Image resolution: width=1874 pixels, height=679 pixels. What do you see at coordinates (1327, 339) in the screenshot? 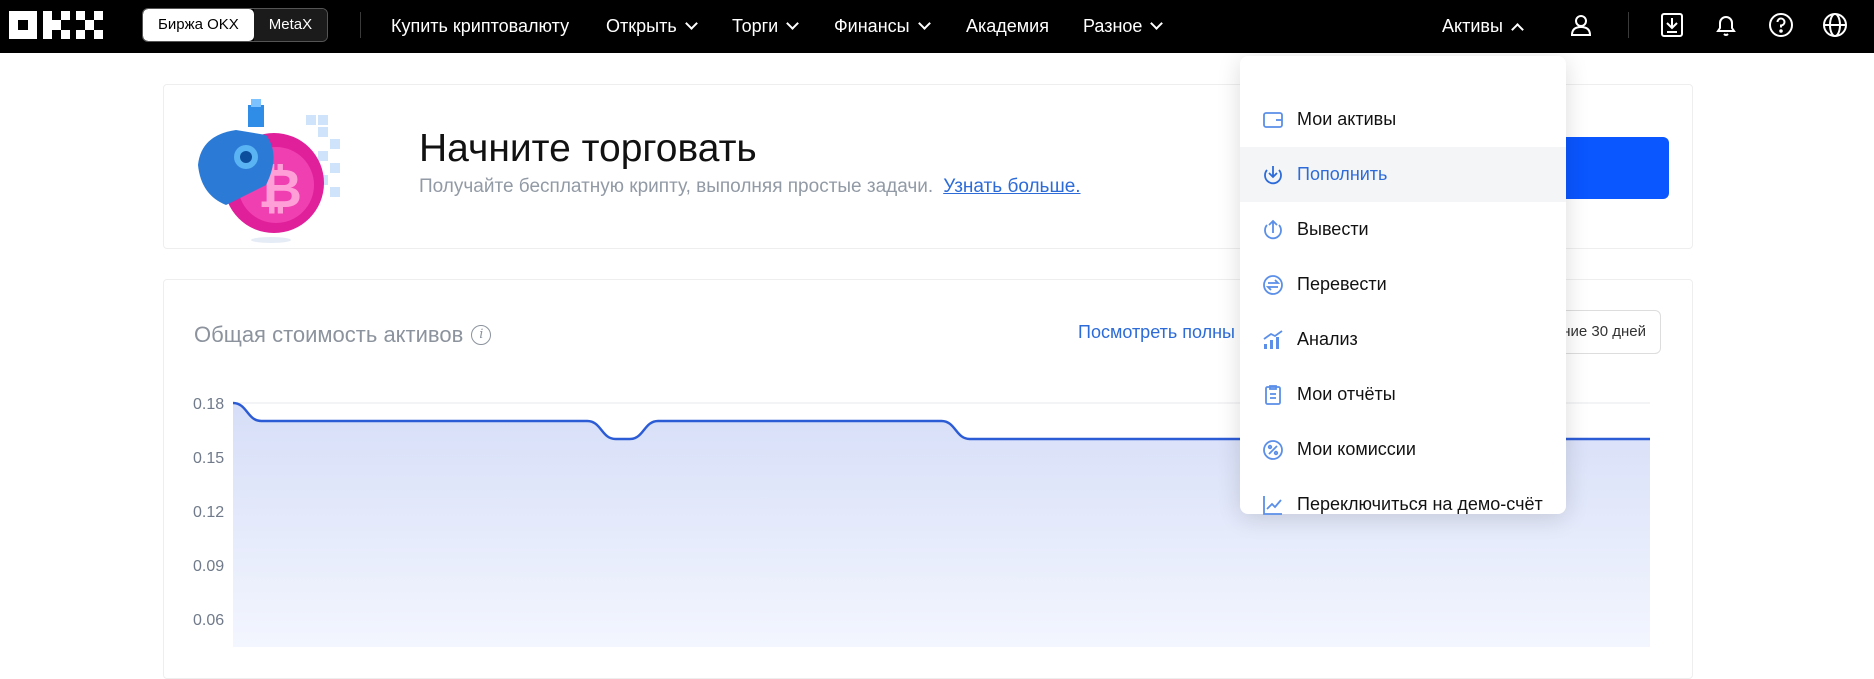
I see `menu-item-label: Анализ` at bounding box center [1327, 339].